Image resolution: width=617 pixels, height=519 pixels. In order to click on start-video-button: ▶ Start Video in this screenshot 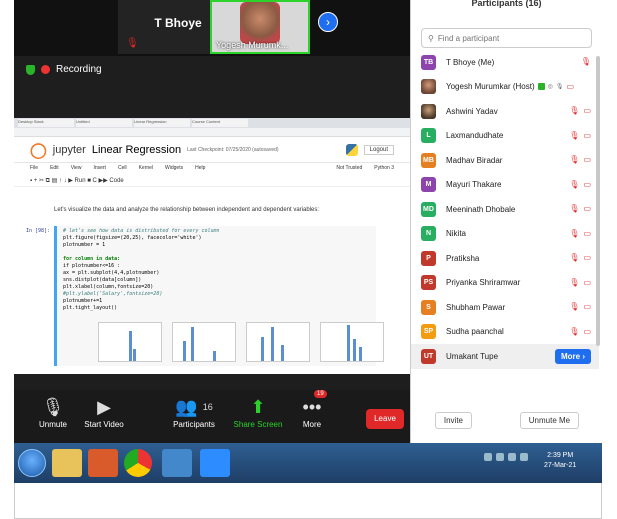, I will do `click(104, 412)`.